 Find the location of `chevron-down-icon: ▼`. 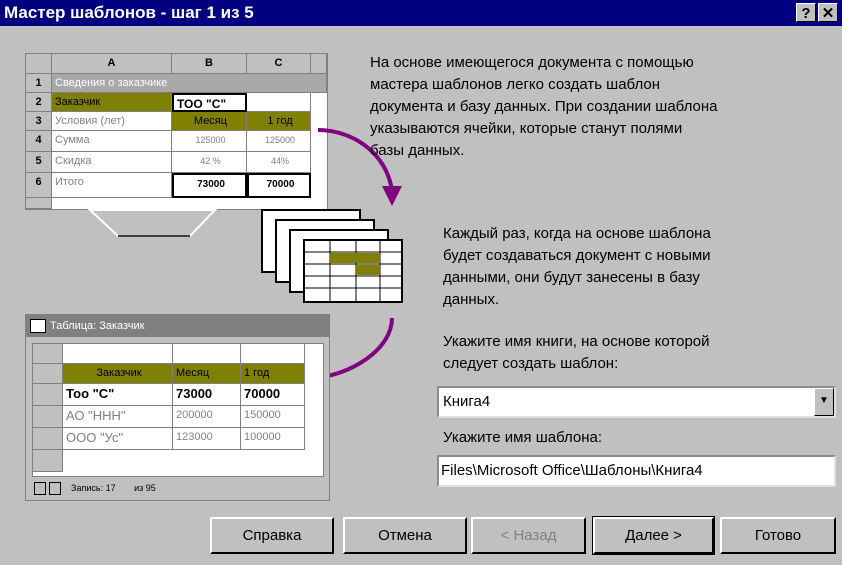

chevron-down-icon: ▼ is located at coordinates (824, 402).